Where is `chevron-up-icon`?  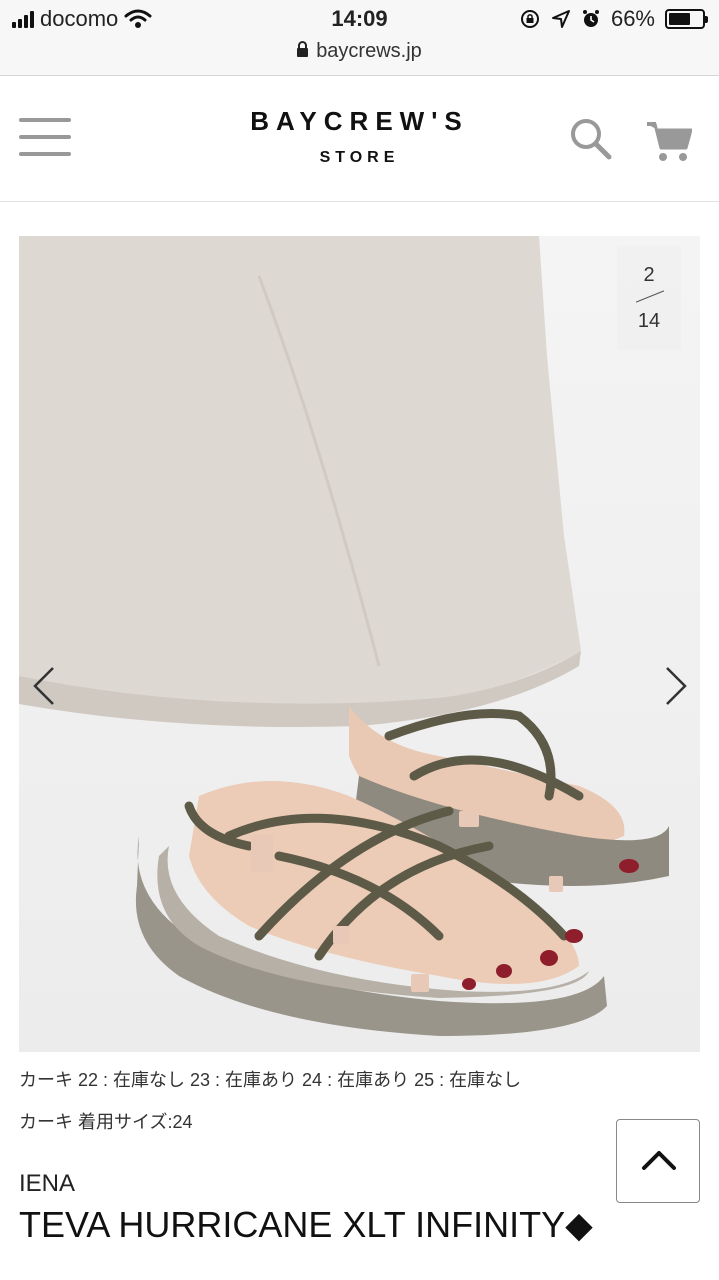 chevron-up-icon is located at coordinates (659, 1160).